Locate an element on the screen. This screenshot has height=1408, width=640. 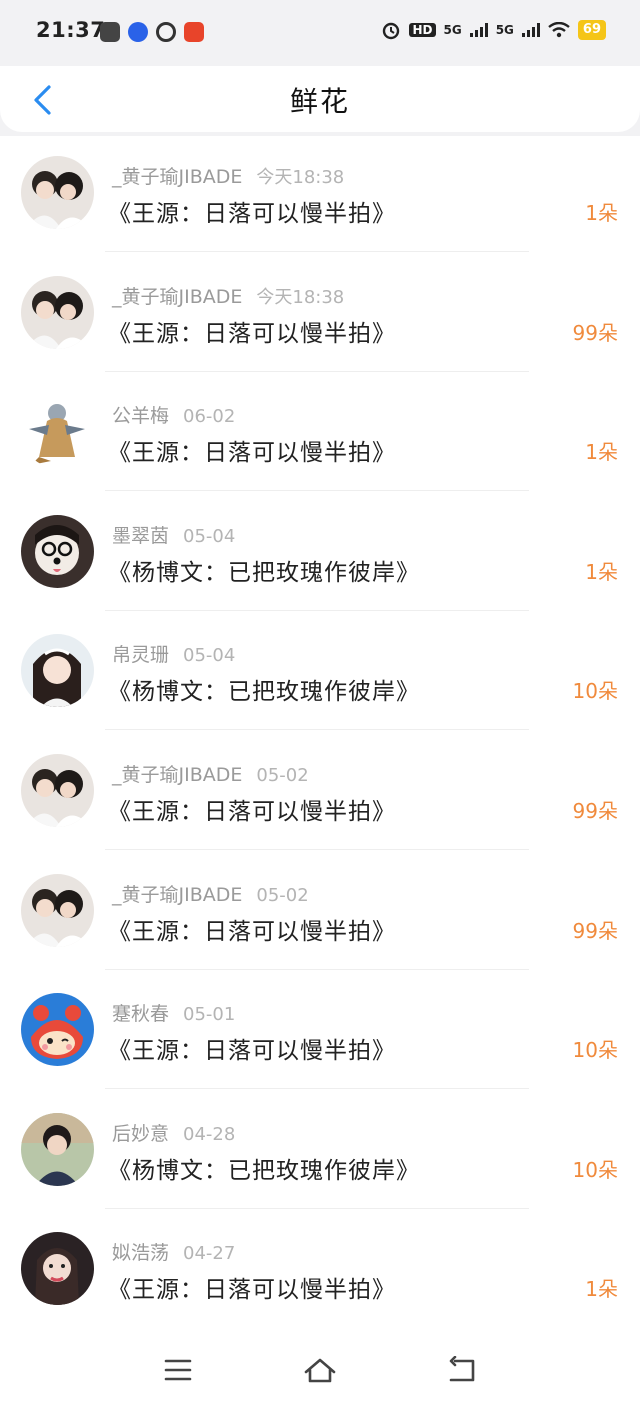
list-item: 蹇秋春 05-01 《王源：日落可以慢半拍》 10朵 is located at coordinates (320, 1033).